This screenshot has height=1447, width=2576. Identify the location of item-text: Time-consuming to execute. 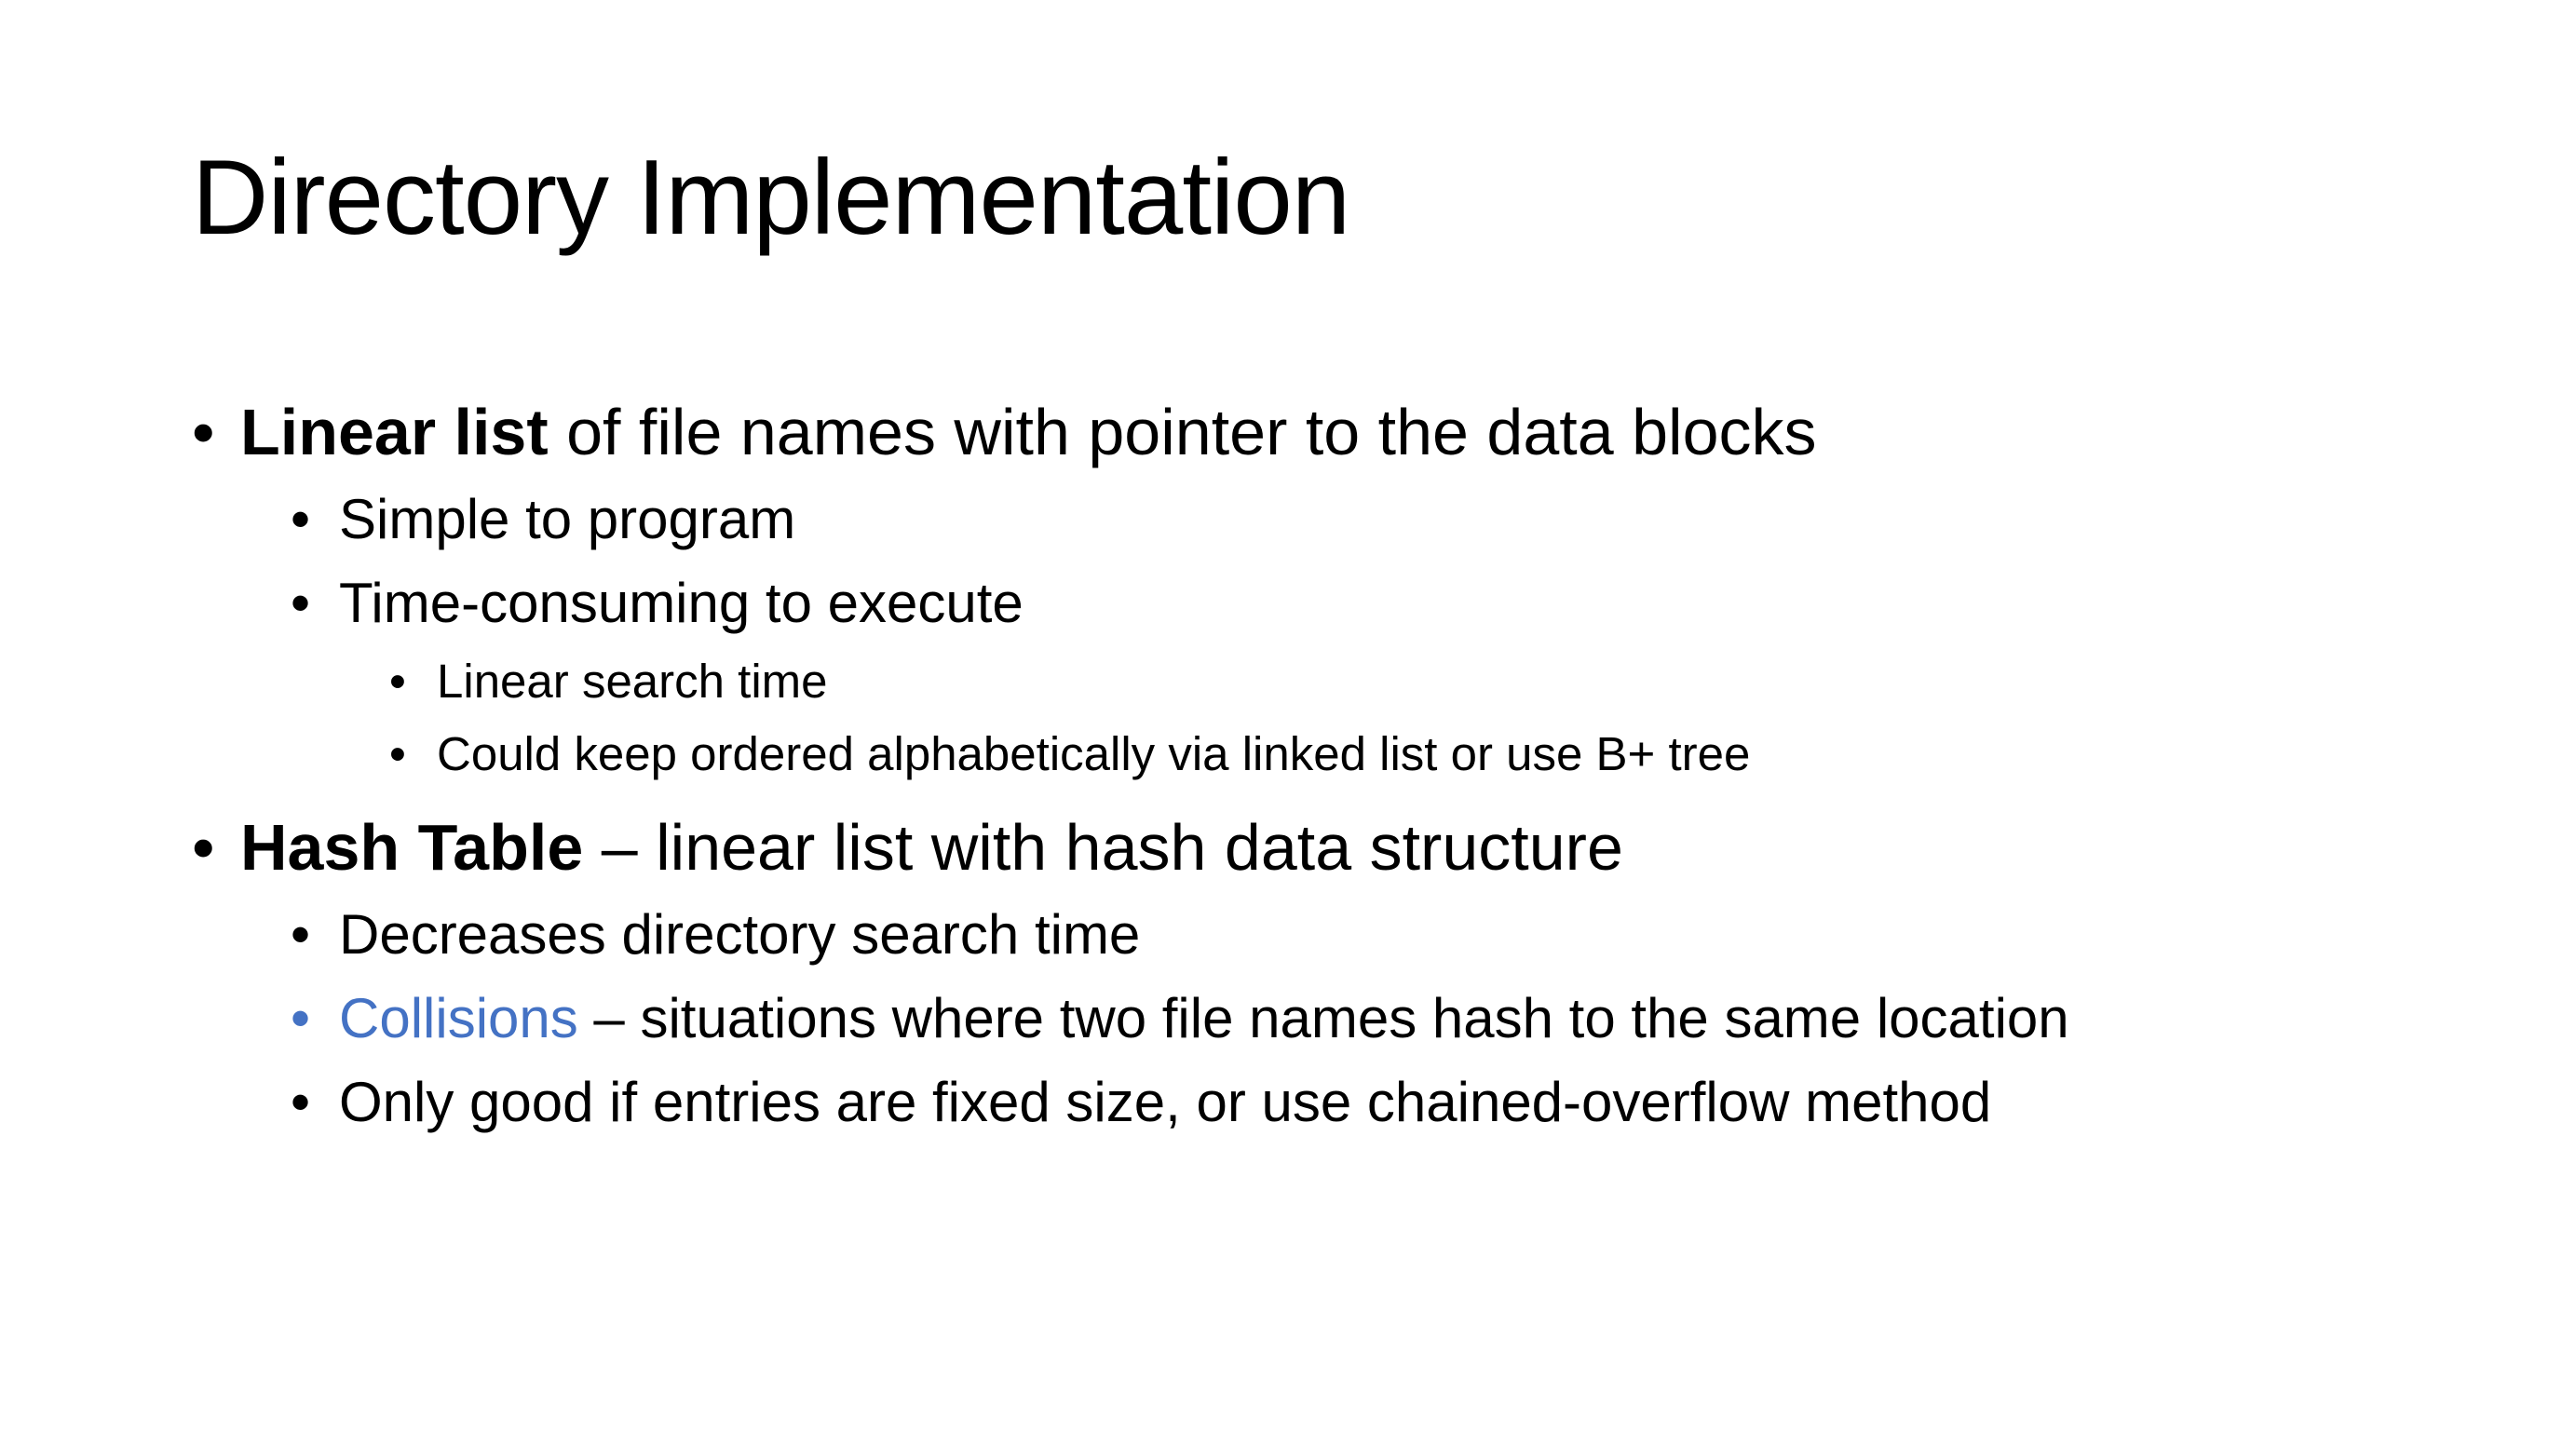
(681, 603).